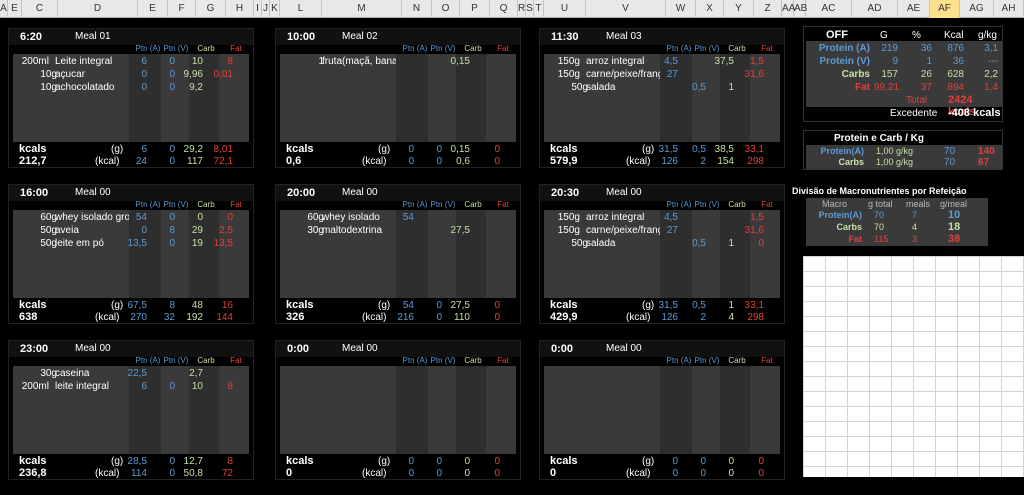 Image resolution: width=1024 pixels, height=495 pixels. Describe the element at coordinates (34, 387) in the screenshot. I see `item-qty: 200ml` at that location.